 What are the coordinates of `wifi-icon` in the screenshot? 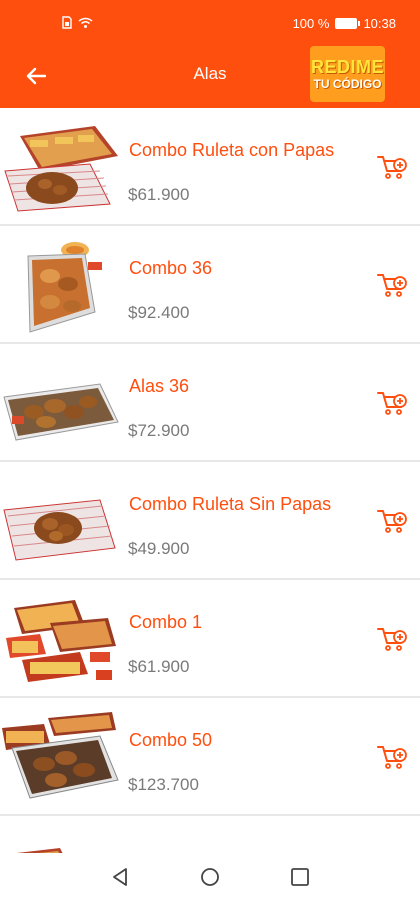 It's located at (85, 22).